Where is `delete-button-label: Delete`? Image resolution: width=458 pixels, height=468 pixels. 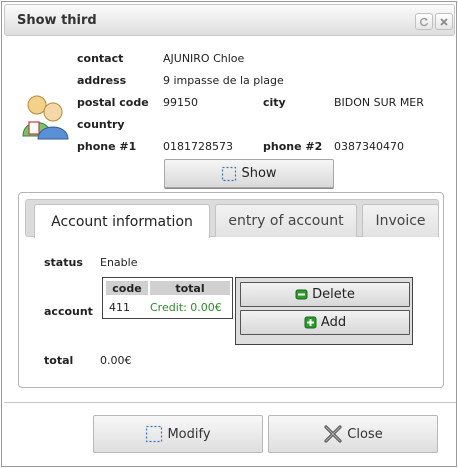 delete-button-label: Delete is located at coordinates (333, 294).